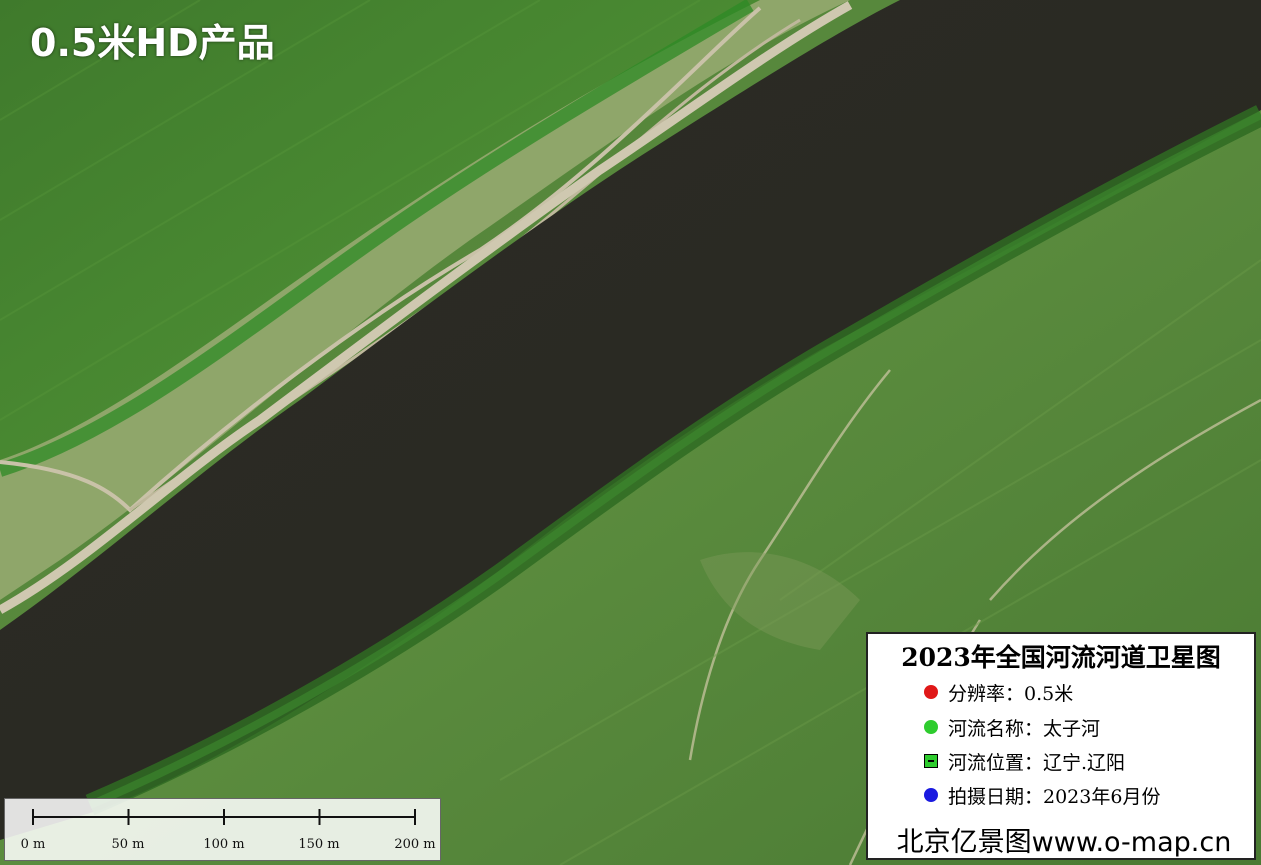  What do you see at coordinates (1024, 728) in the screenshot?
I see `legend-item-label: 河流名称：太子河` at bounding box center [1024, 728].